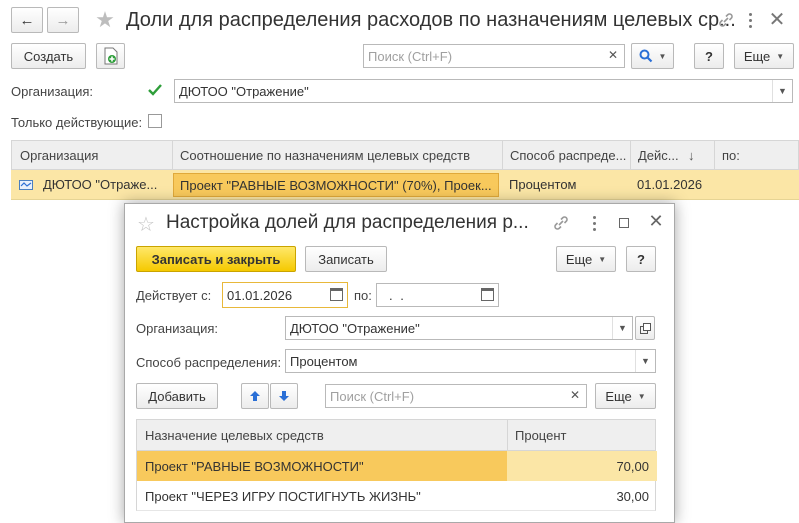 The image size is (799, 523). Describe the element at coordinates (363, 295) in the screenshot. I see `valid-to-label: по:` at that location.